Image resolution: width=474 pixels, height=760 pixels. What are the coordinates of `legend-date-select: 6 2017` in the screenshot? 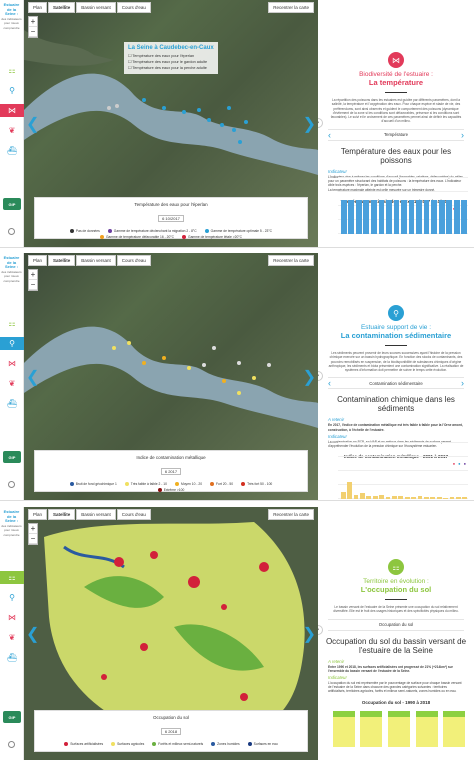 It's located at (171, 471).